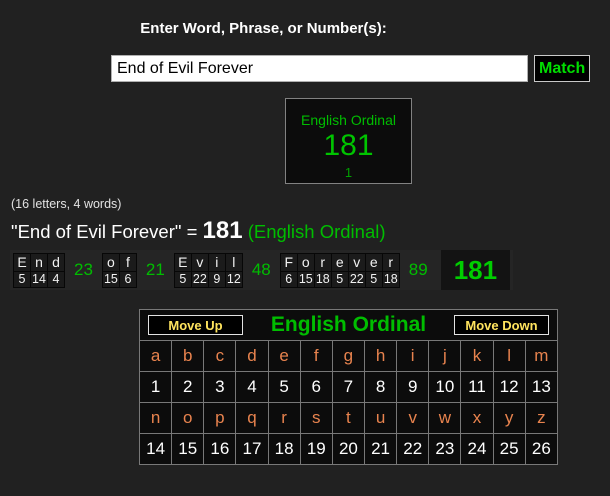 This screenshot has width=610, height=496. Describe the element at coordinates (348, 120) in the screenshot. I see `result-cipher-label: English Ordinal` at that location.